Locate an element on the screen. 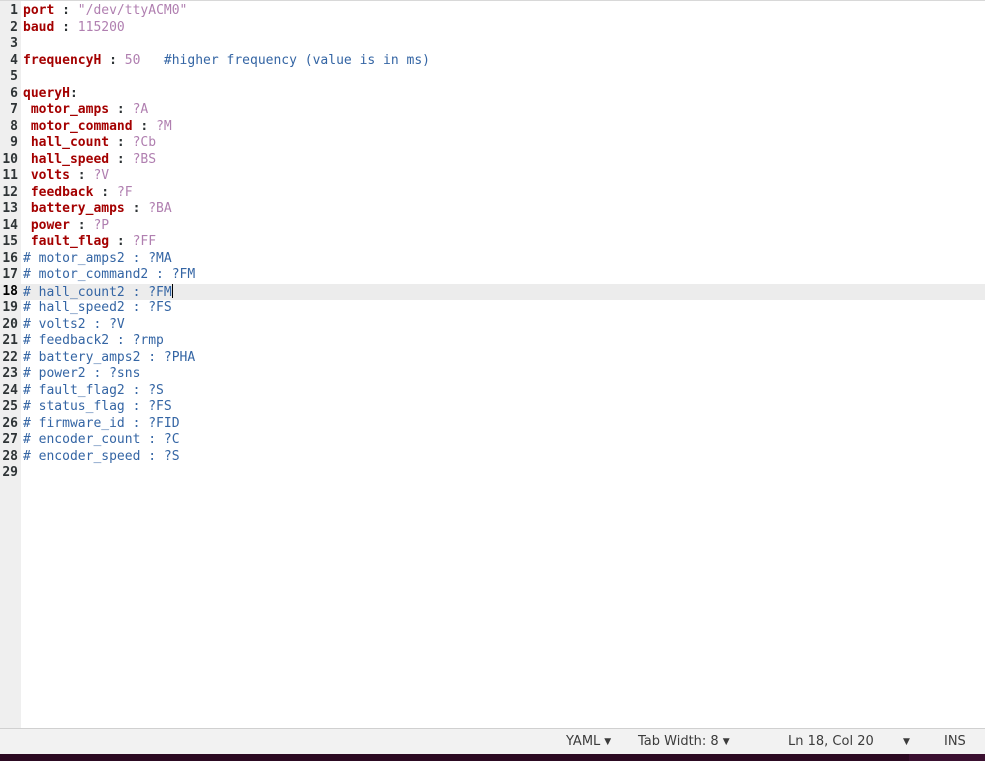 The height and width of the screenshot is (761, 985). cursor-position-dropdown: ▼ is located at coordinates (906, 741).